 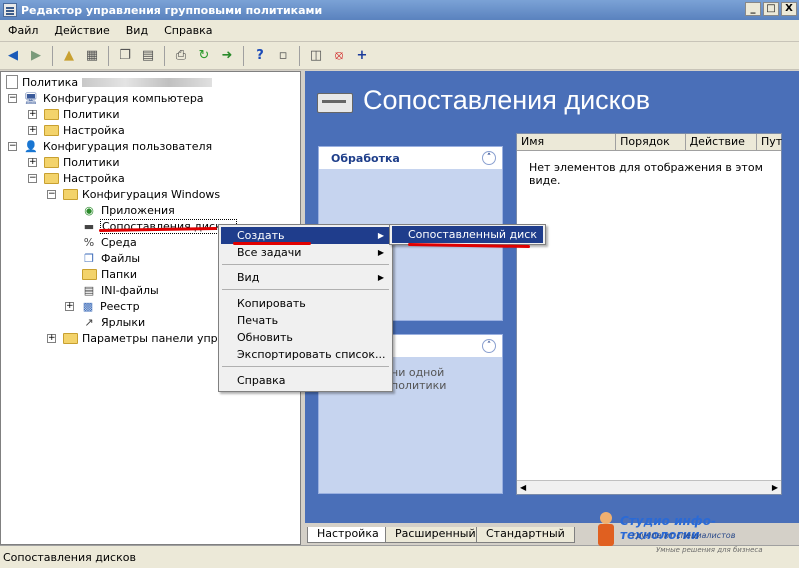 I want to click on horizontal-scrollbar: ◀ ▶, so click(x=649, y=487).